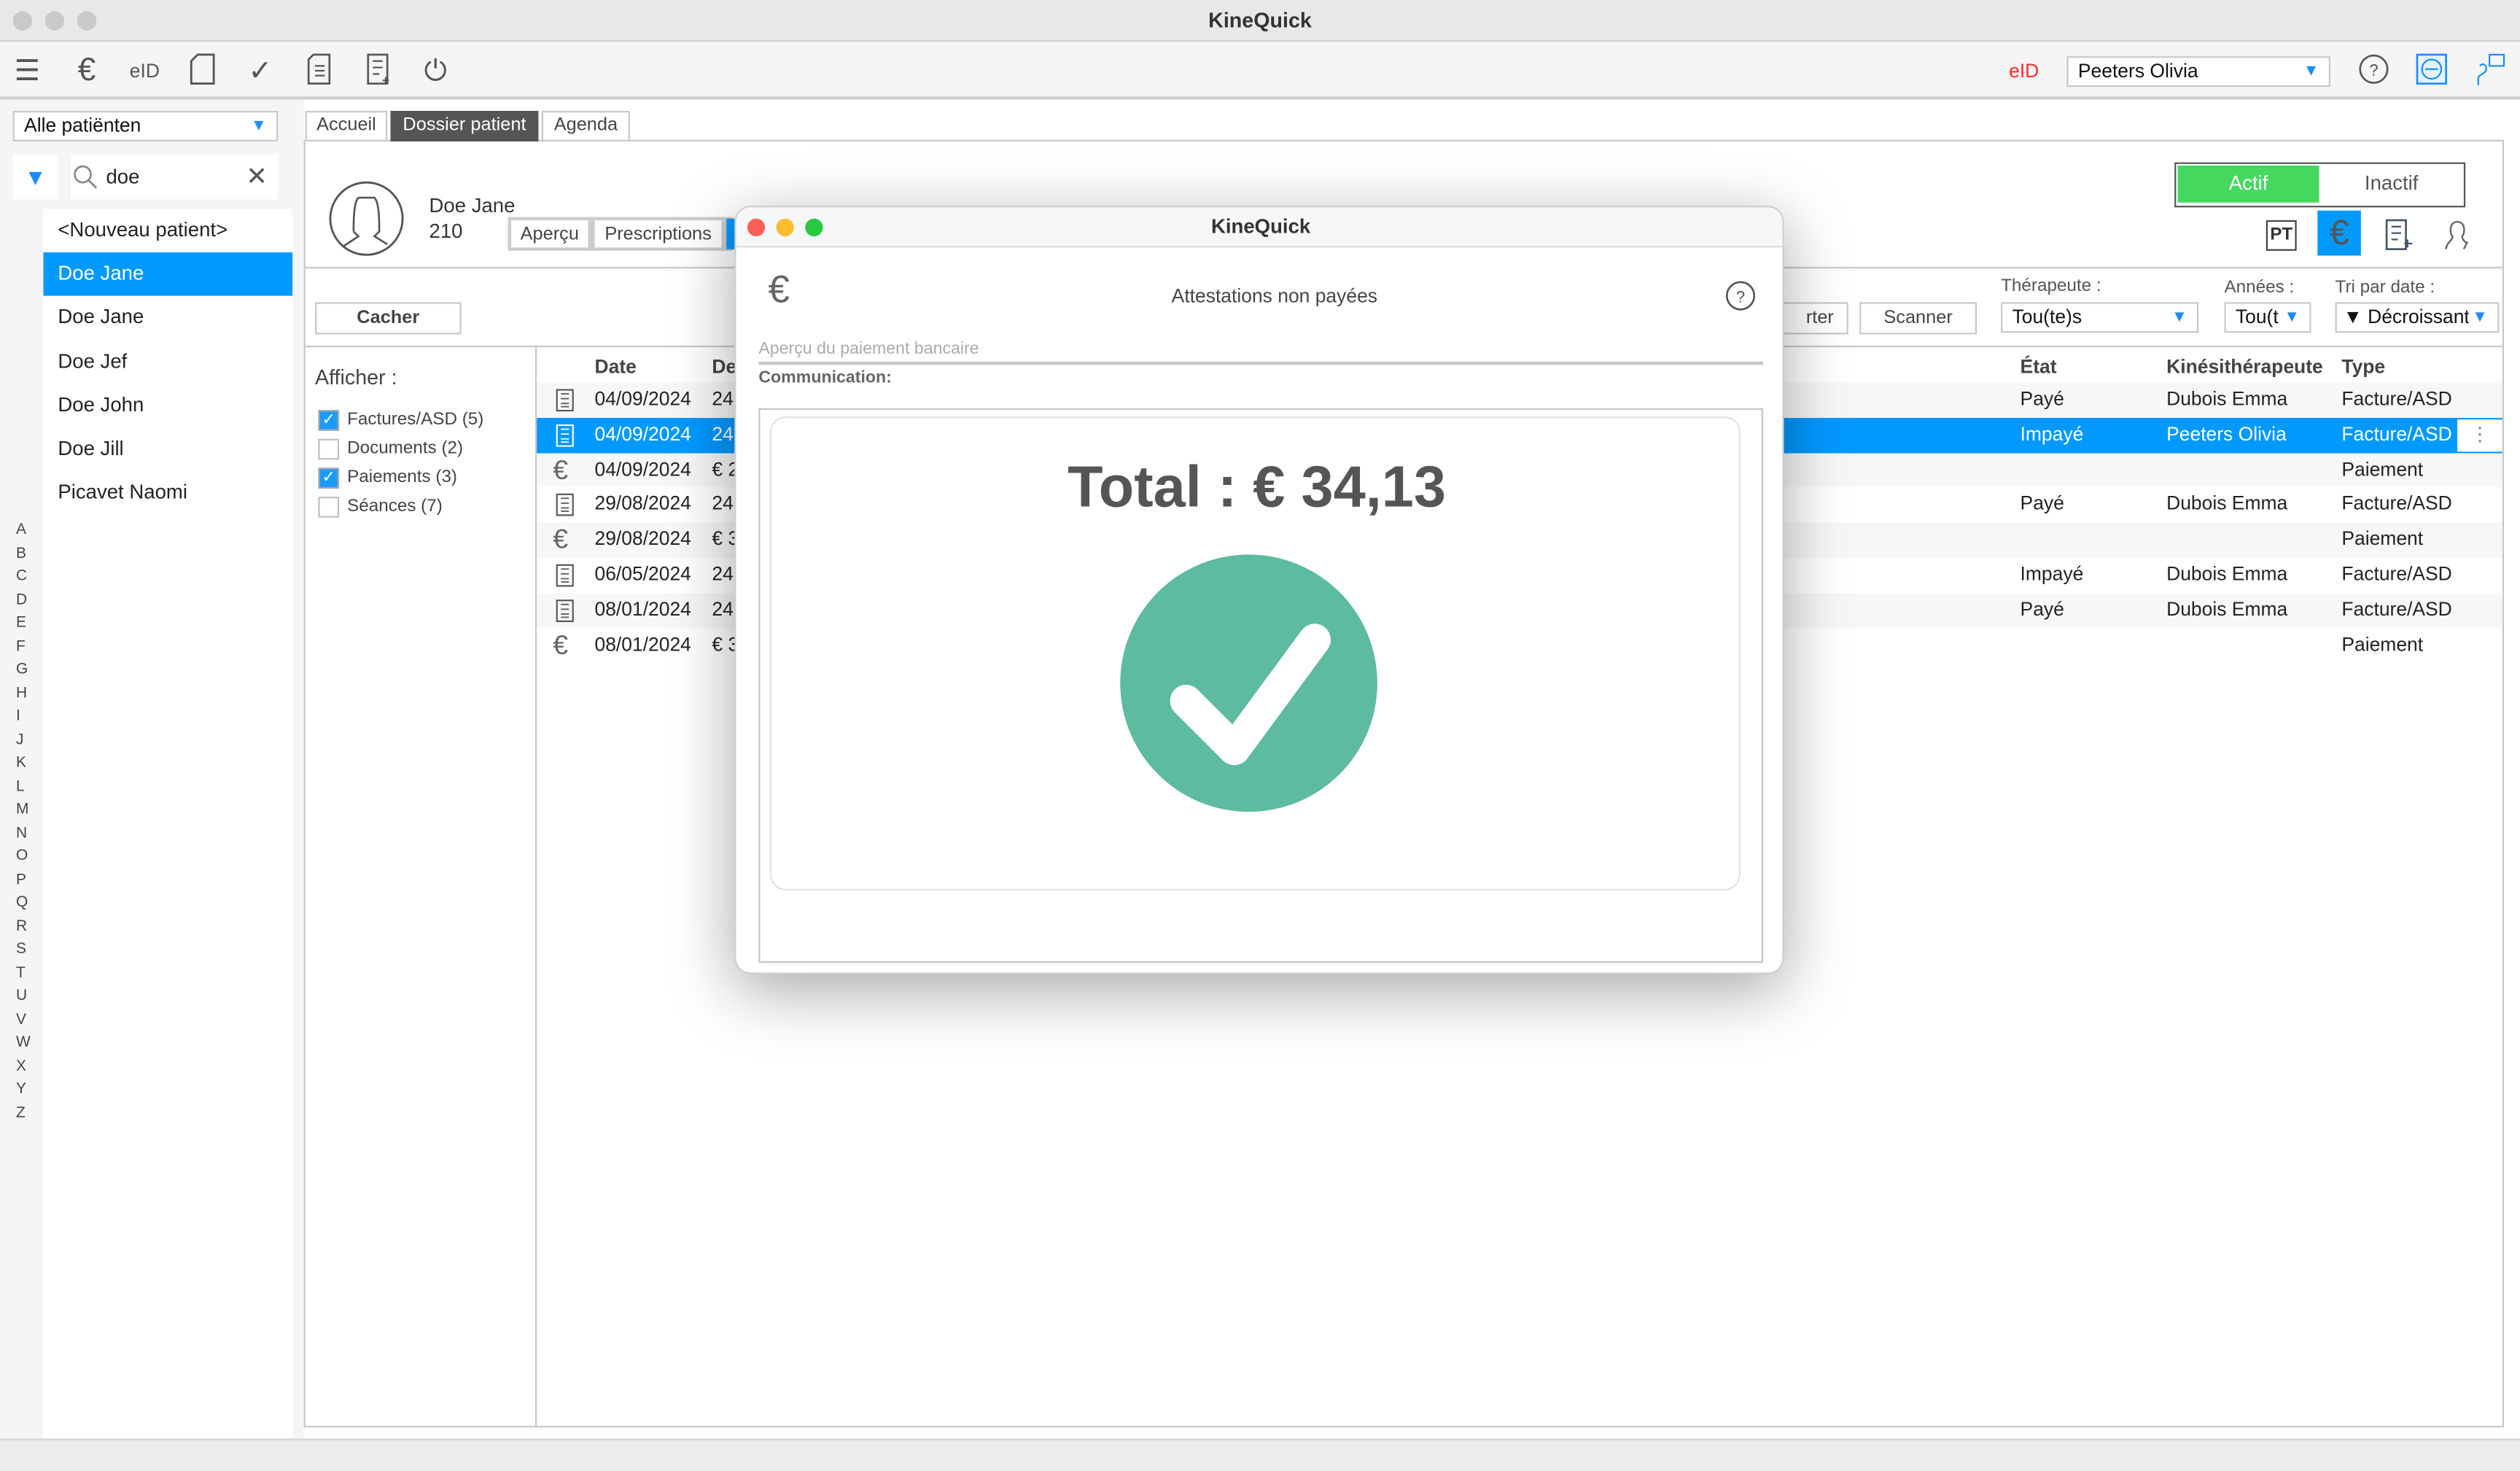 This screenshot has width=2520, height=1471. Describe the element at coordinates (87, 70) in the screenshot. I see `euro-bank-icon: €` at that location.